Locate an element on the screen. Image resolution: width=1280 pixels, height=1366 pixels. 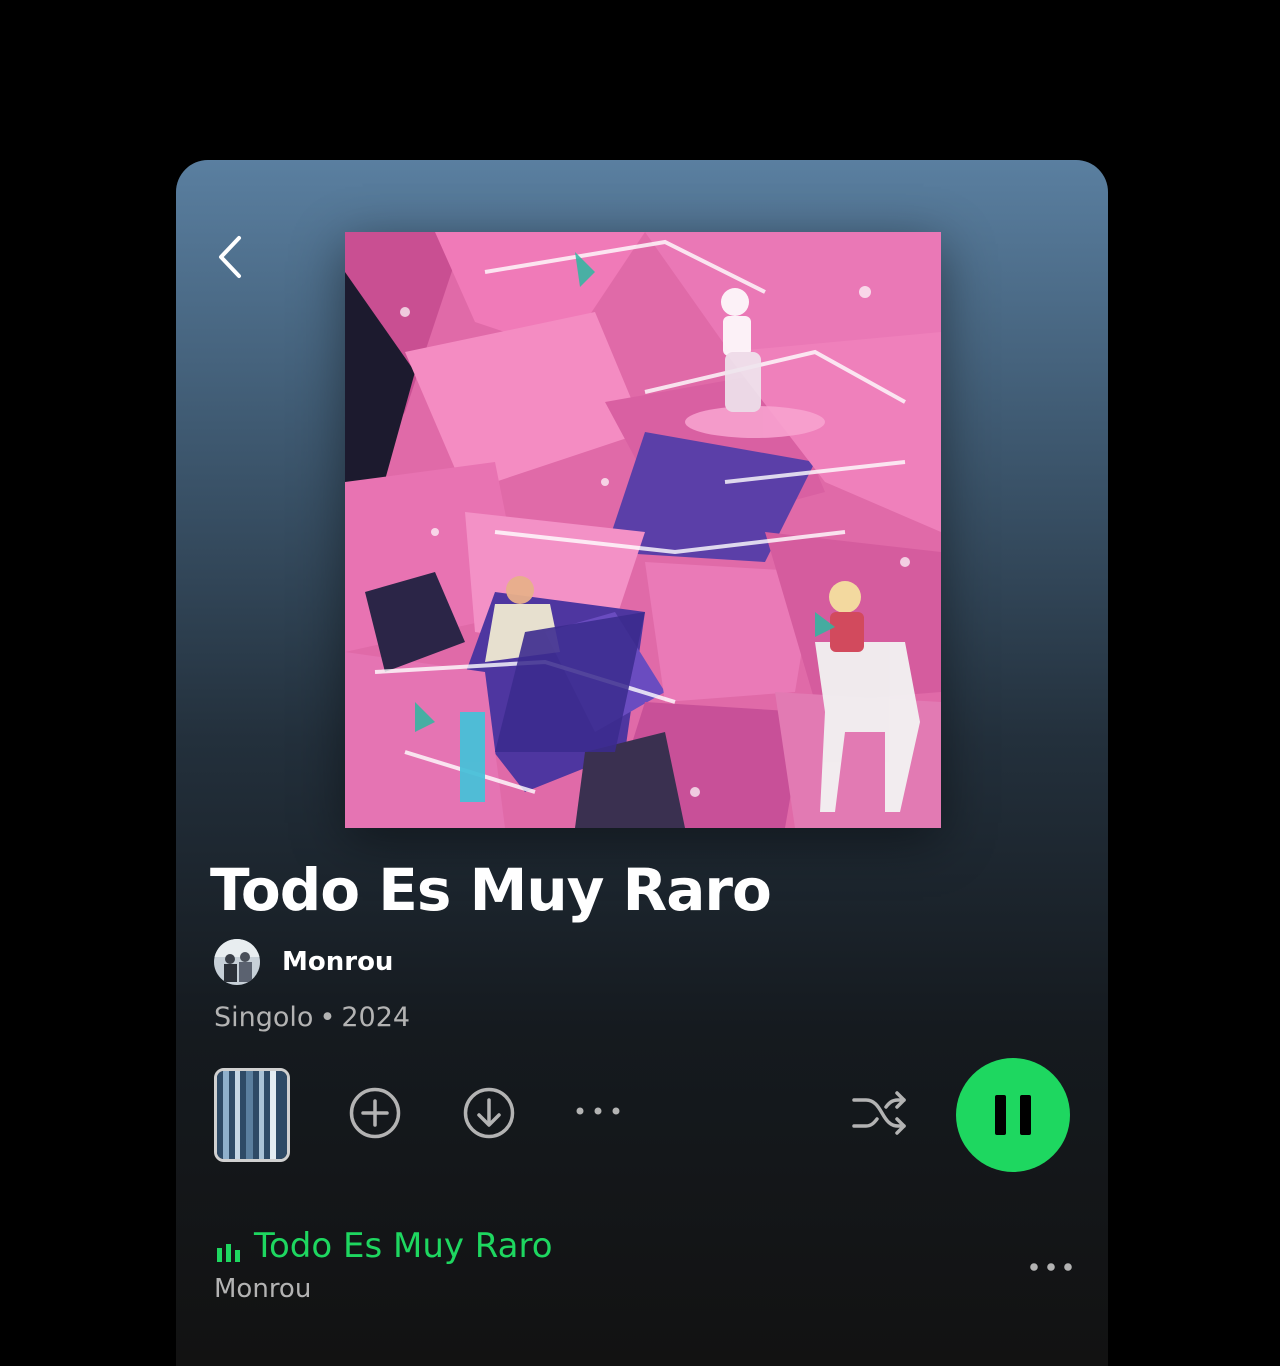
artist-link: Monrou is located at coordinates (303, 962).